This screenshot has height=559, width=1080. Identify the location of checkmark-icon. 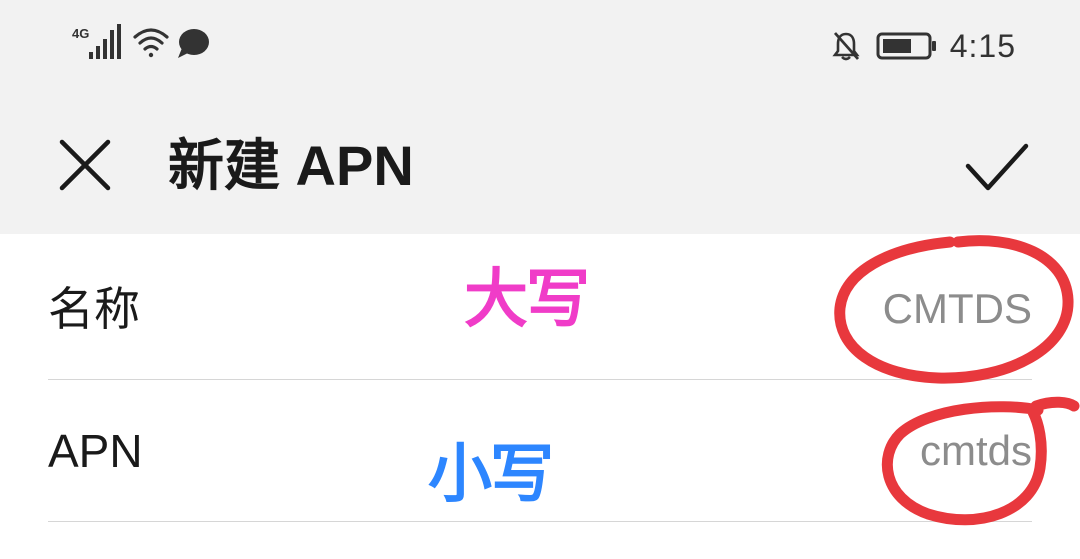
(997, 167).